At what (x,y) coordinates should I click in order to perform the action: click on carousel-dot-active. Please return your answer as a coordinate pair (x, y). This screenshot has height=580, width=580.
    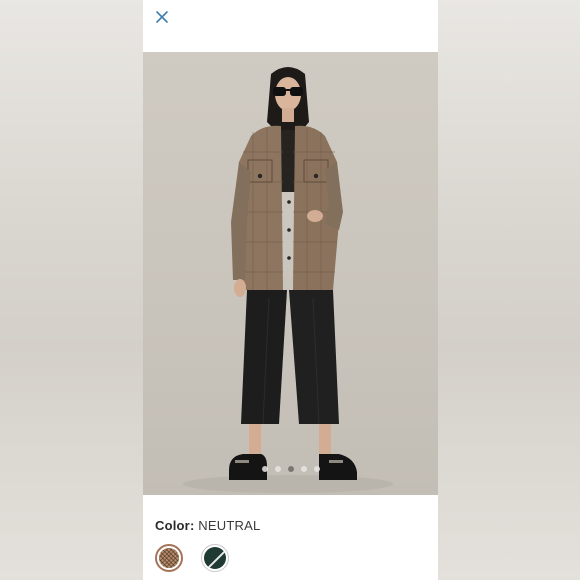
    Looking at the image, I should click on (290, 469).